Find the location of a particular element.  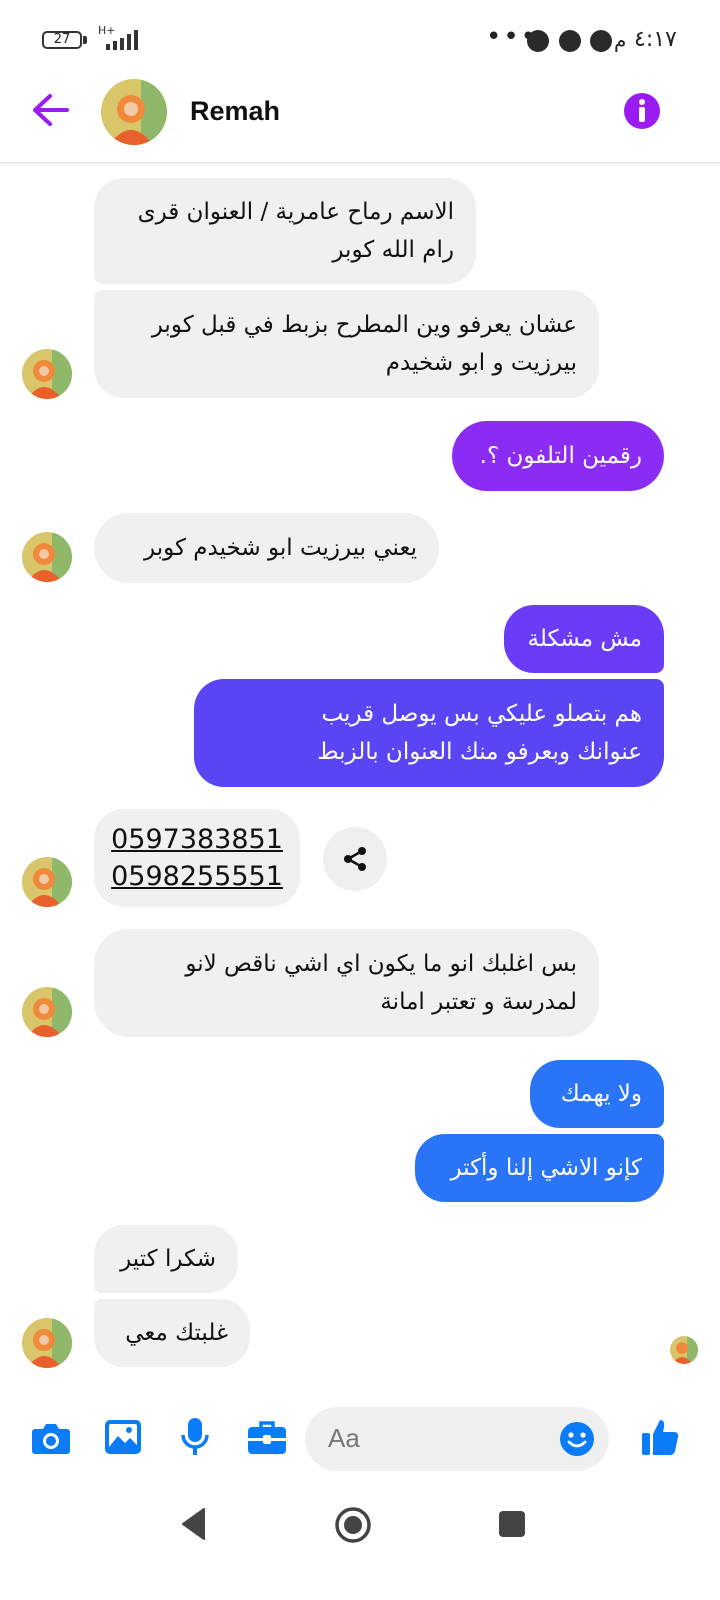

contact-name: Remah is located at coordinates (235, 111).